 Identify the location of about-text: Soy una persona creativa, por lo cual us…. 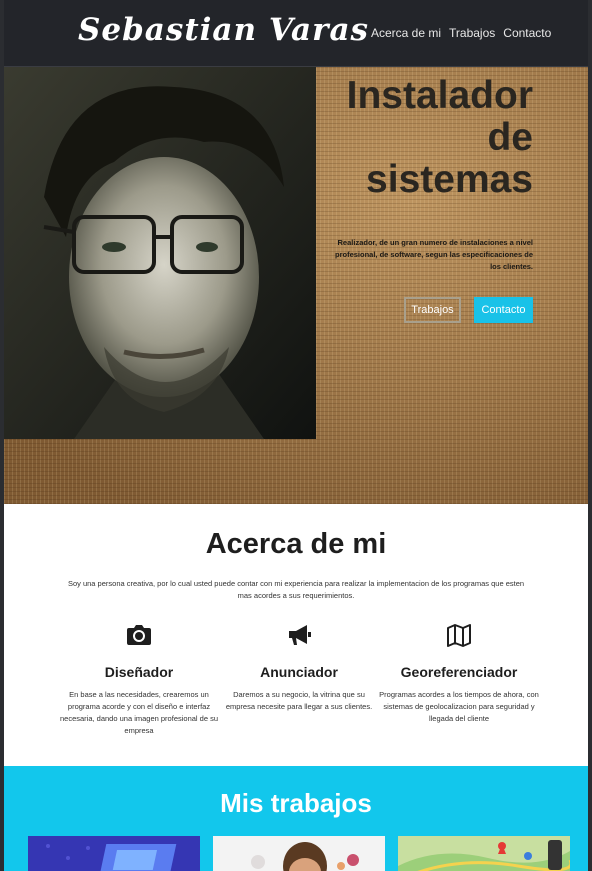
(296, 589).